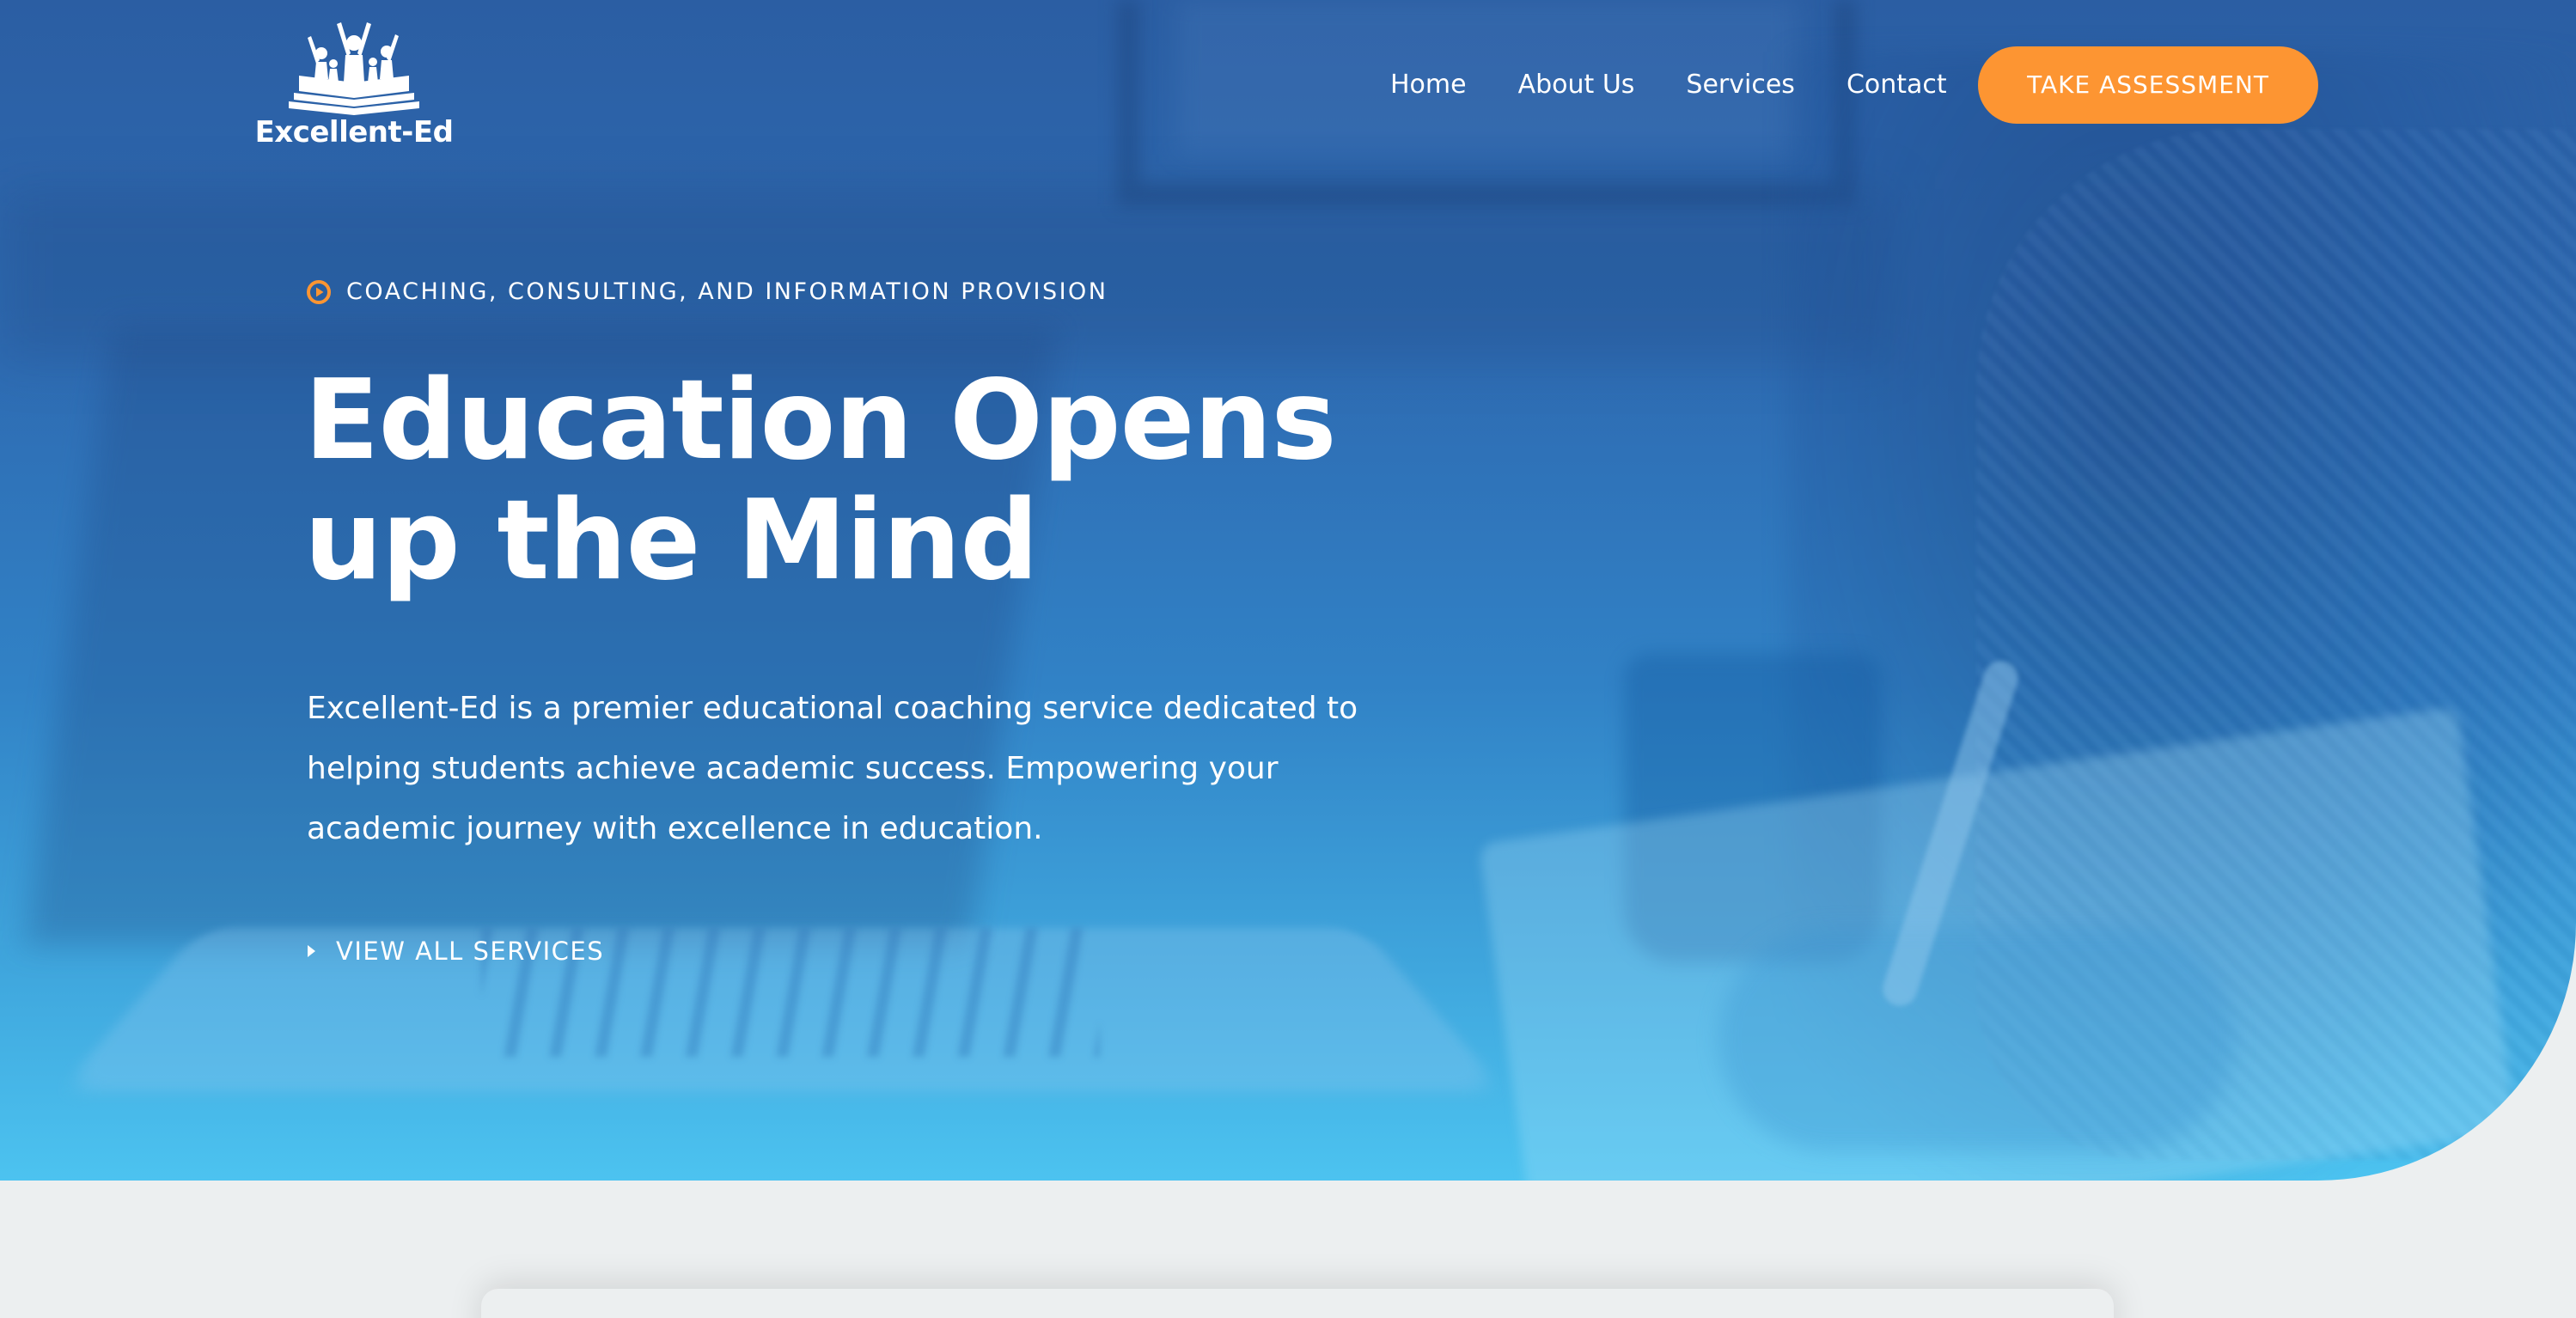 The image size is (2576, 1318). I want to click on nav-item-contact: Contact, so click(1897, 85).